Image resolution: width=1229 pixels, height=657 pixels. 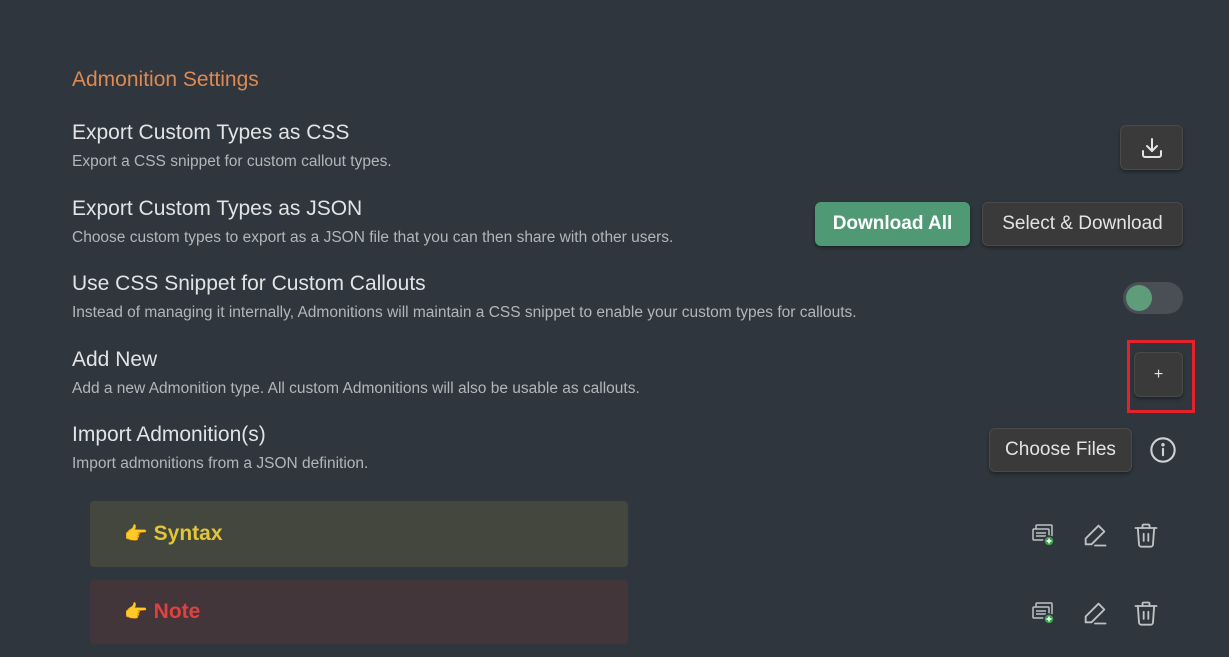 I want to click on export-css-button, so click(x=1151, y=147).